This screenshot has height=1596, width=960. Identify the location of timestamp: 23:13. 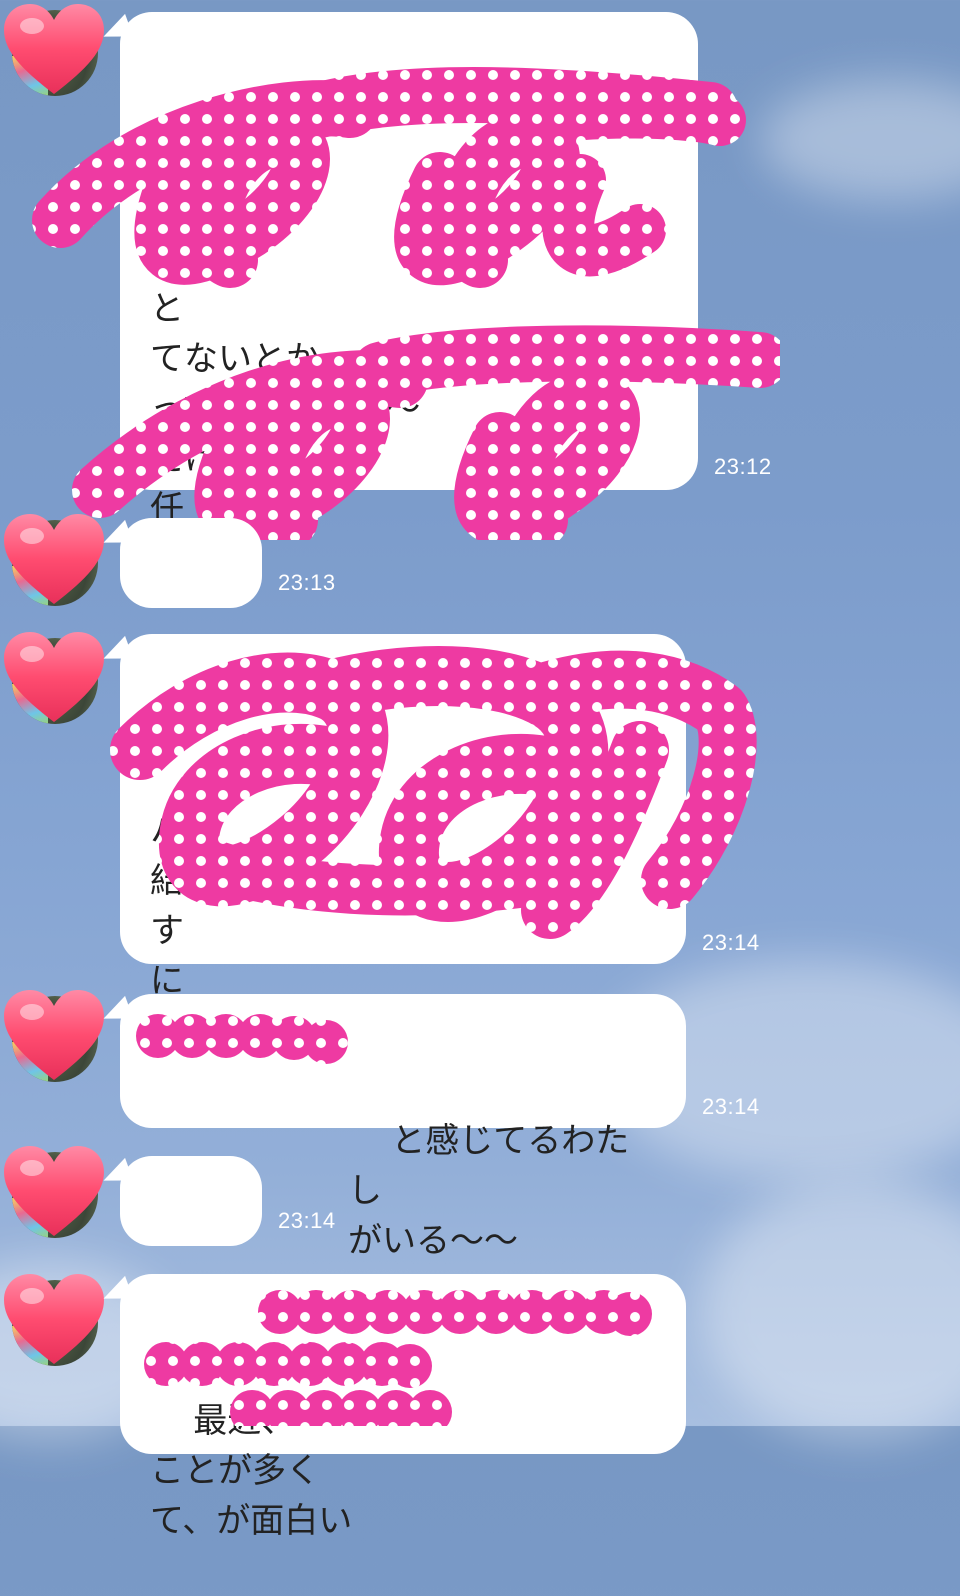
(307, 582).